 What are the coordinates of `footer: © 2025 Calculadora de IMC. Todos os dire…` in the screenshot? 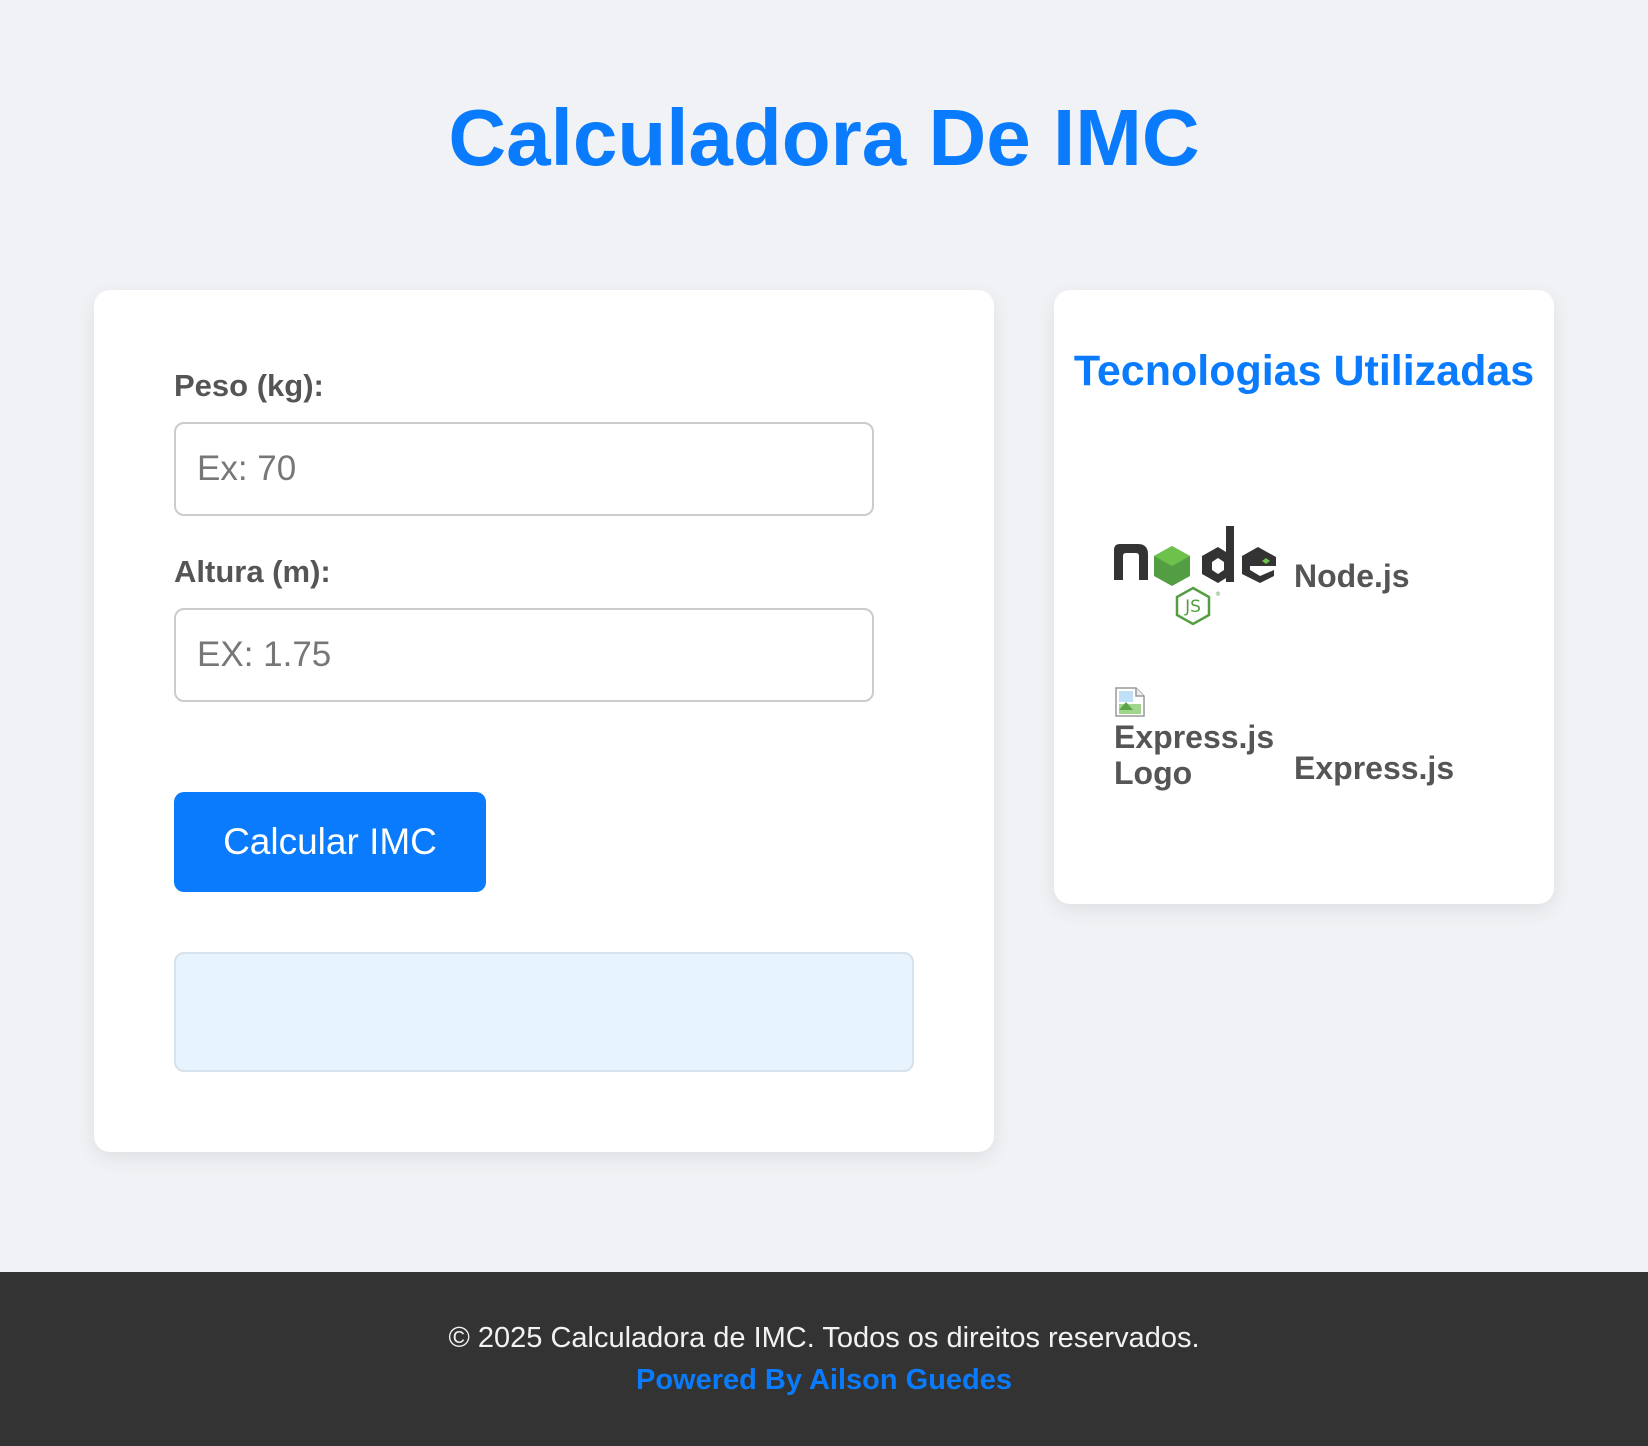 It's located at (824, 1359).